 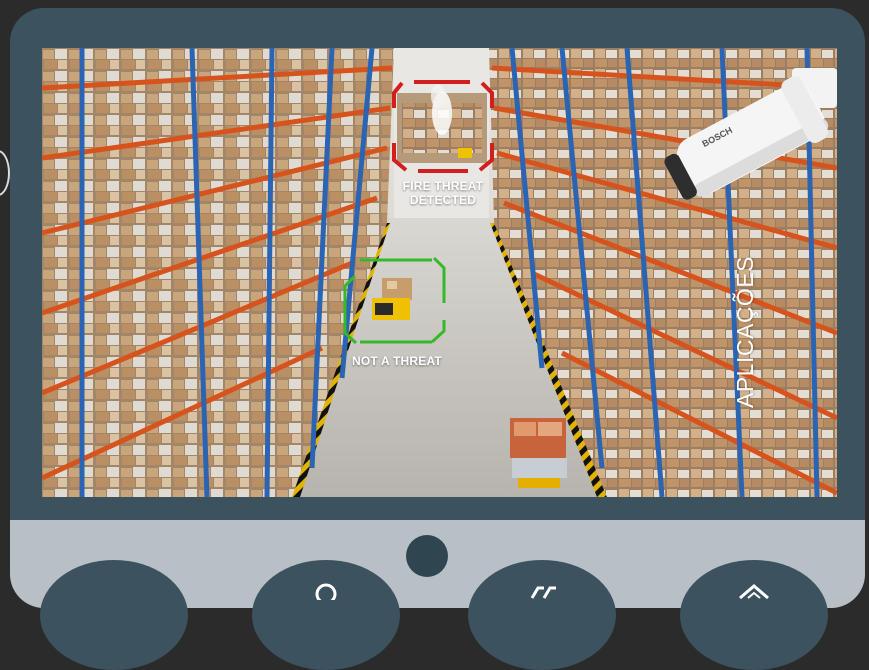 What do you see at coordinates (5, 173) in the screenshot?
I see `edge-handle` at bounding box center [5, 173].